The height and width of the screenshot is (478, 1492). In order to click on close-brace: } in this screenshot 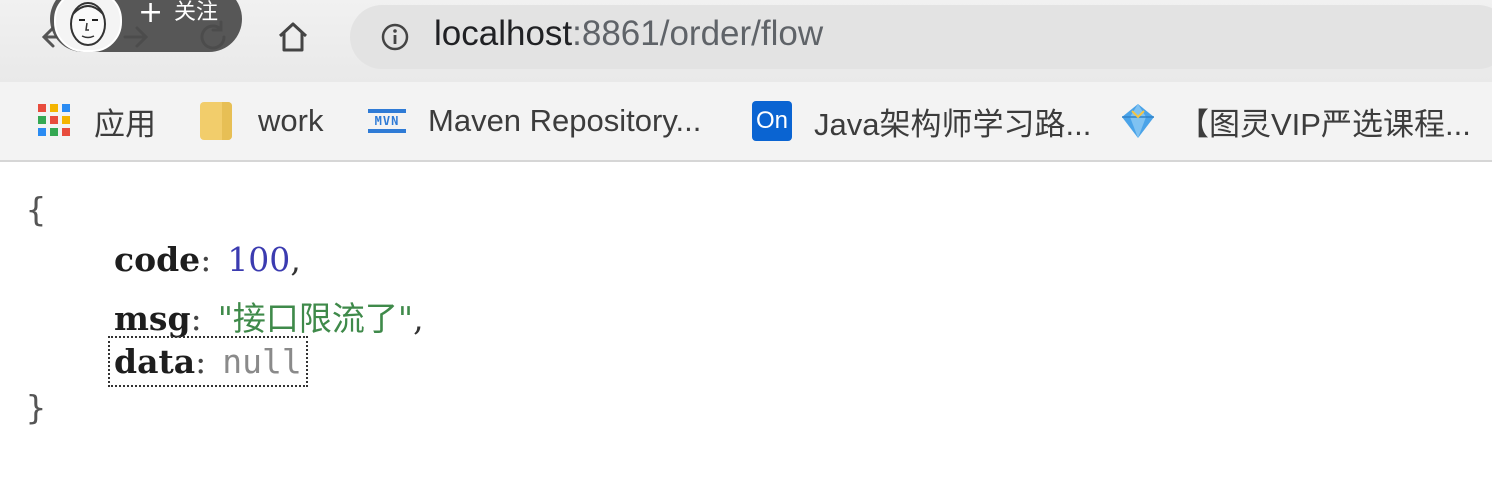, I will do `click(36, 407)`.